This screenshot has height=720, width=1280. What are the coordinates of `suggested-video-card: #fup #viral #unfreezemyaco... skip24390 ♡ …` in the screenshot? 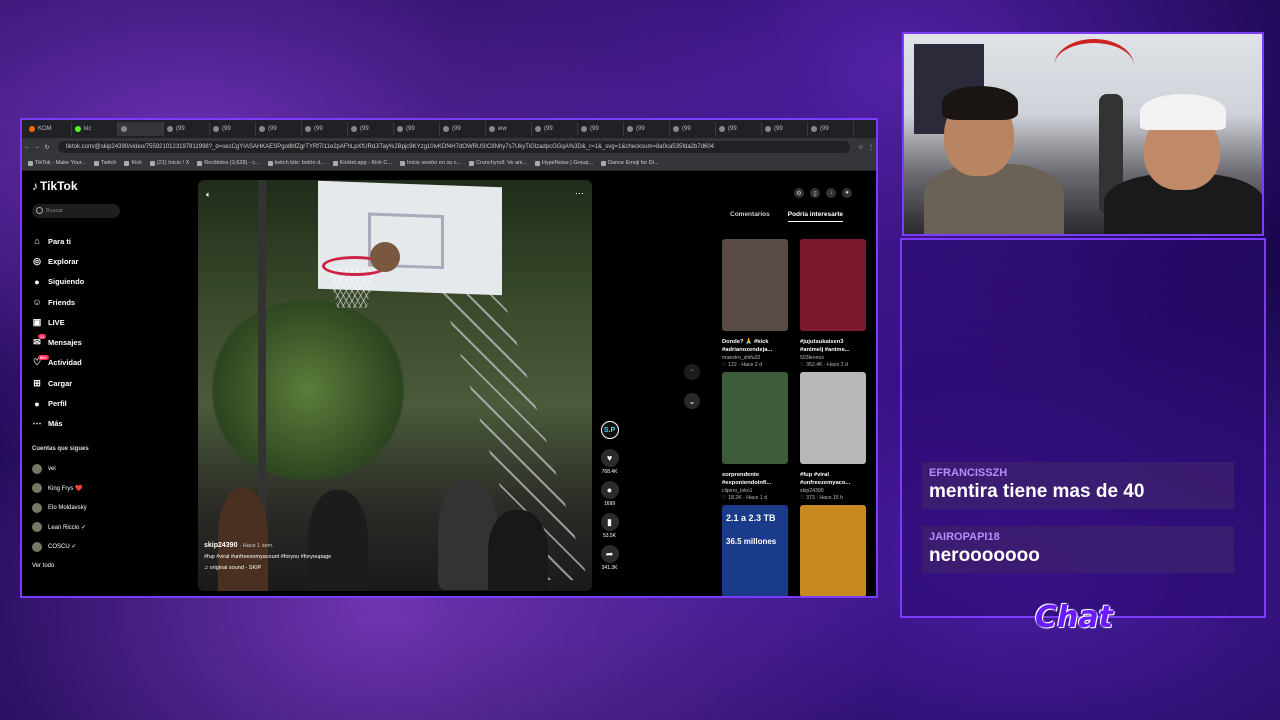 It's located at (834, 436).